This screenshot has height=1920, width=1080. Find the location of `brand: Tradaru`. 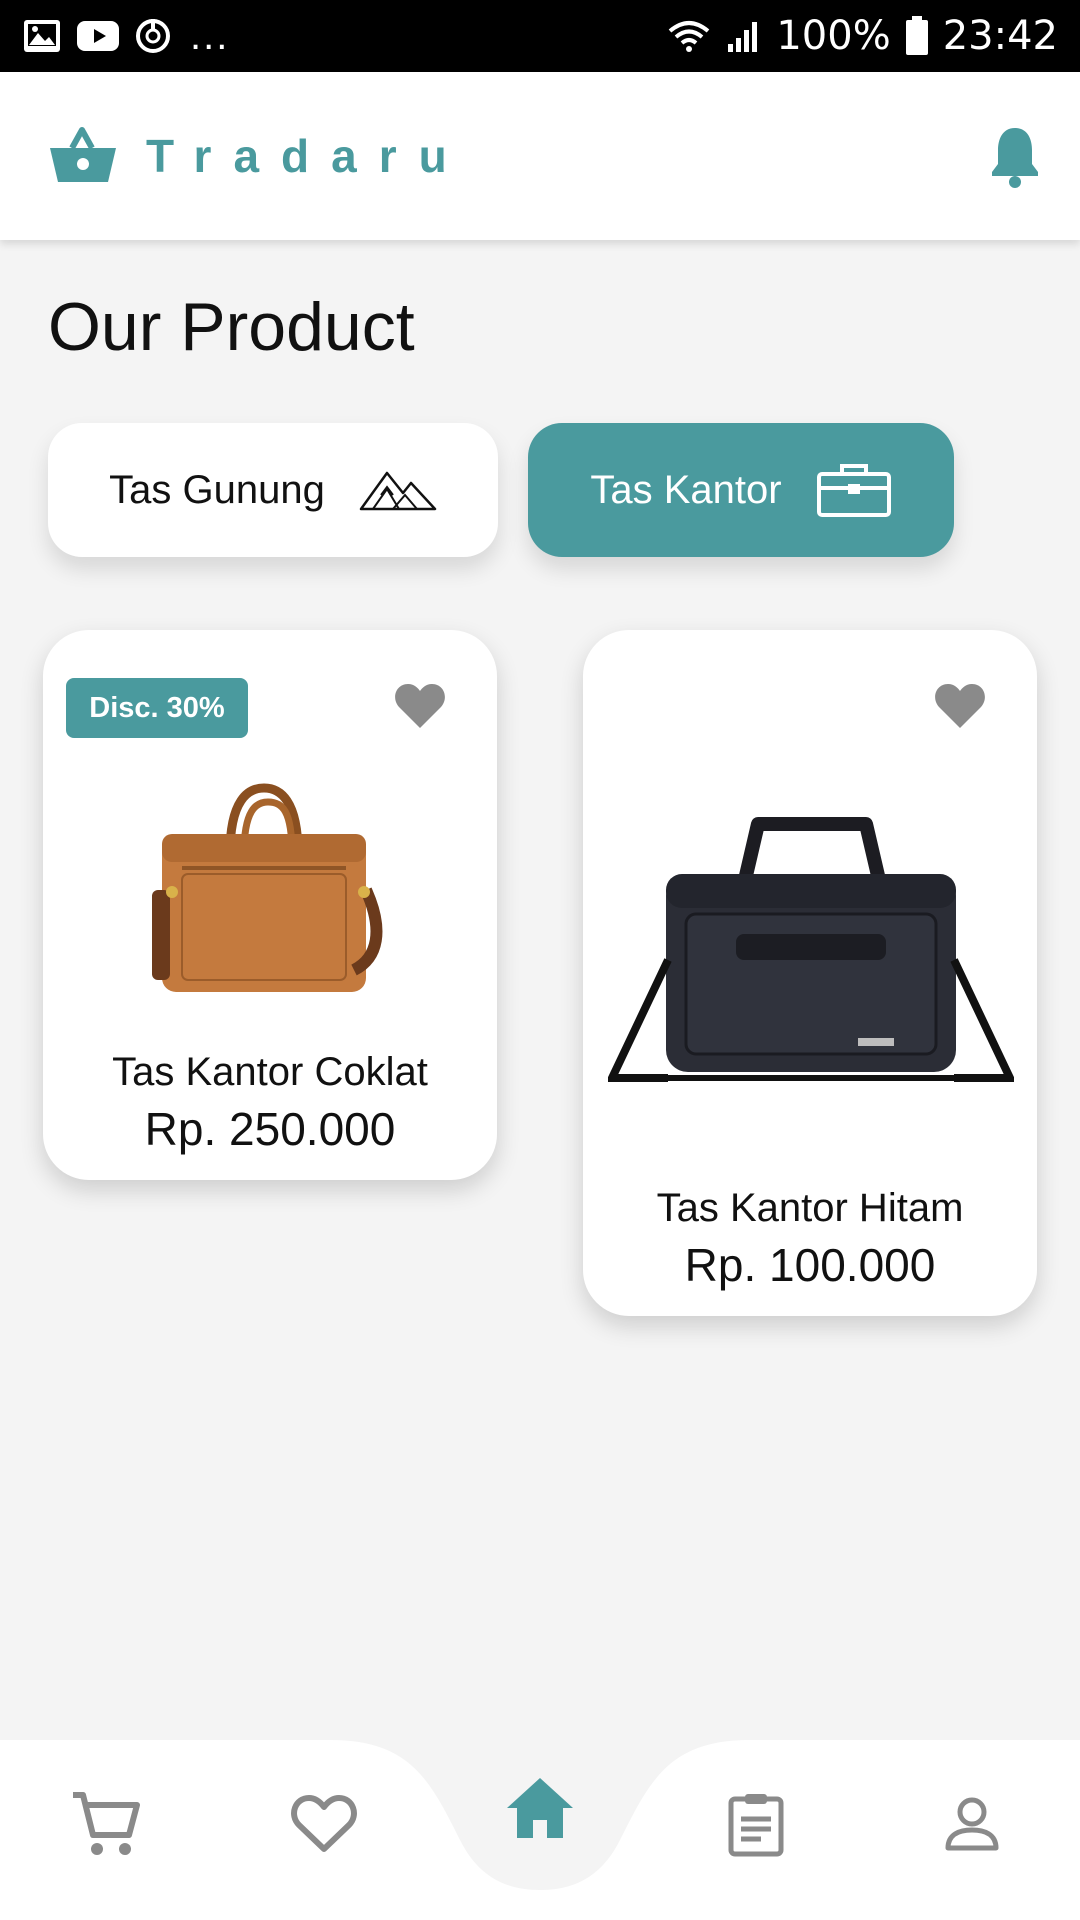

brand: Tradaru is located at coordinates (258, 156).